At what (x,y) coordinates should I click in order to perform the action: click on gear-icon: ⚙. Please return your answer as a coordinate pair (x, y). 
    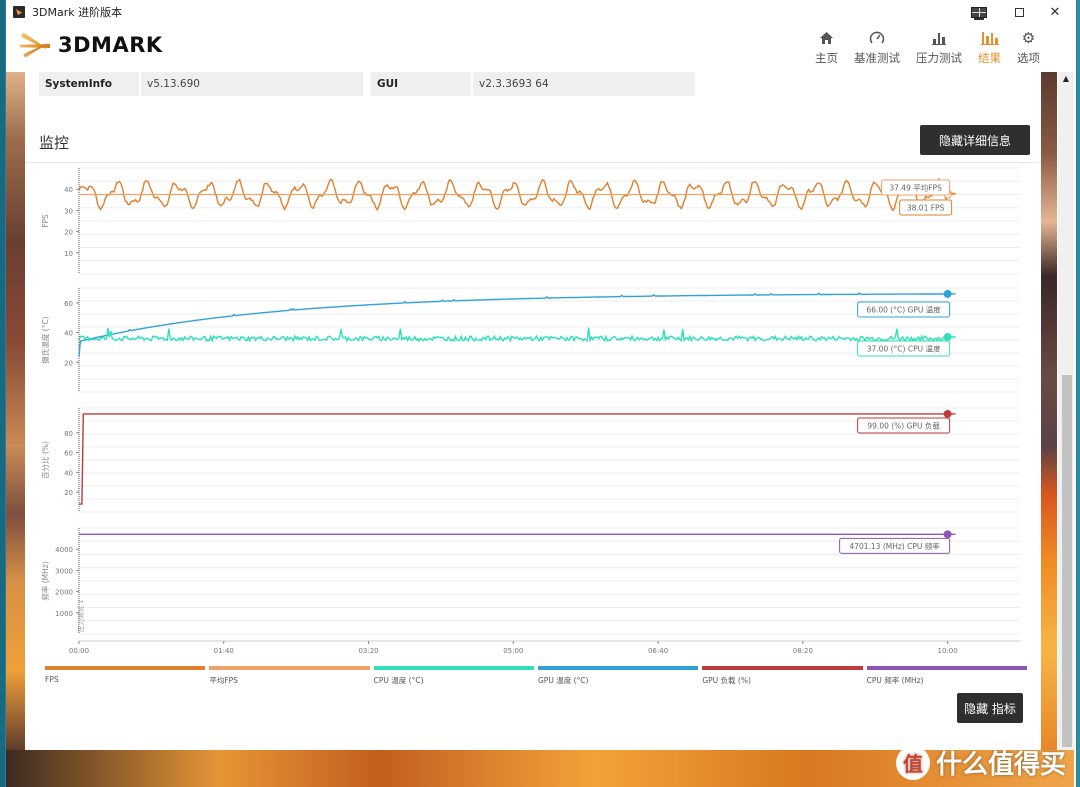
    Looking at the image, I should click on (1028, 38).